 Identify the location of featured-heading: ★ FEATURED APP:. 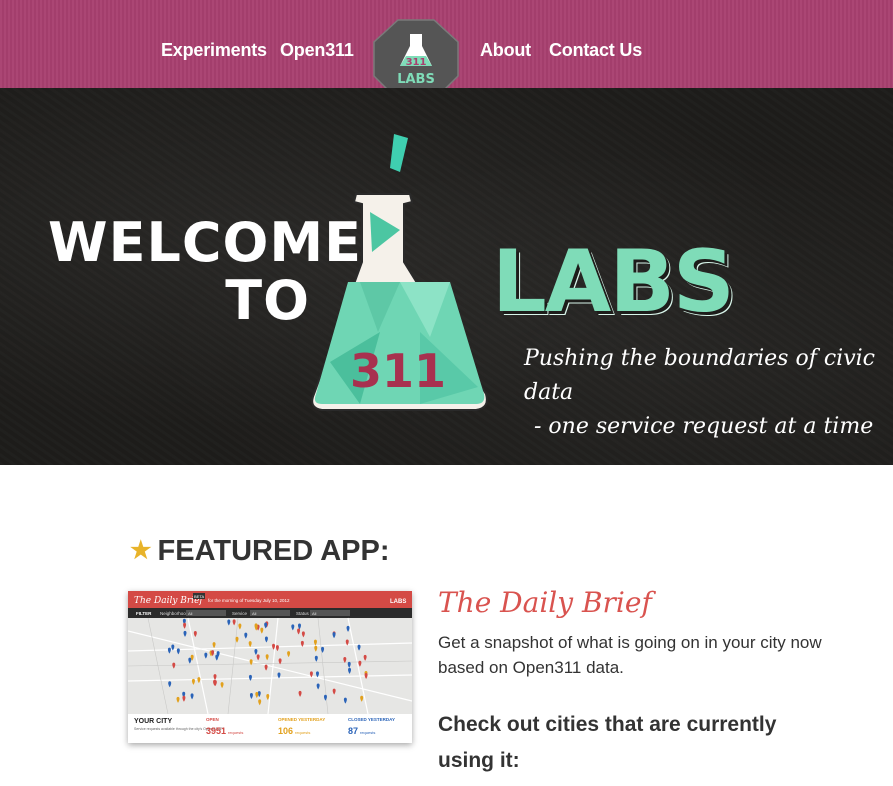
(260, 551).